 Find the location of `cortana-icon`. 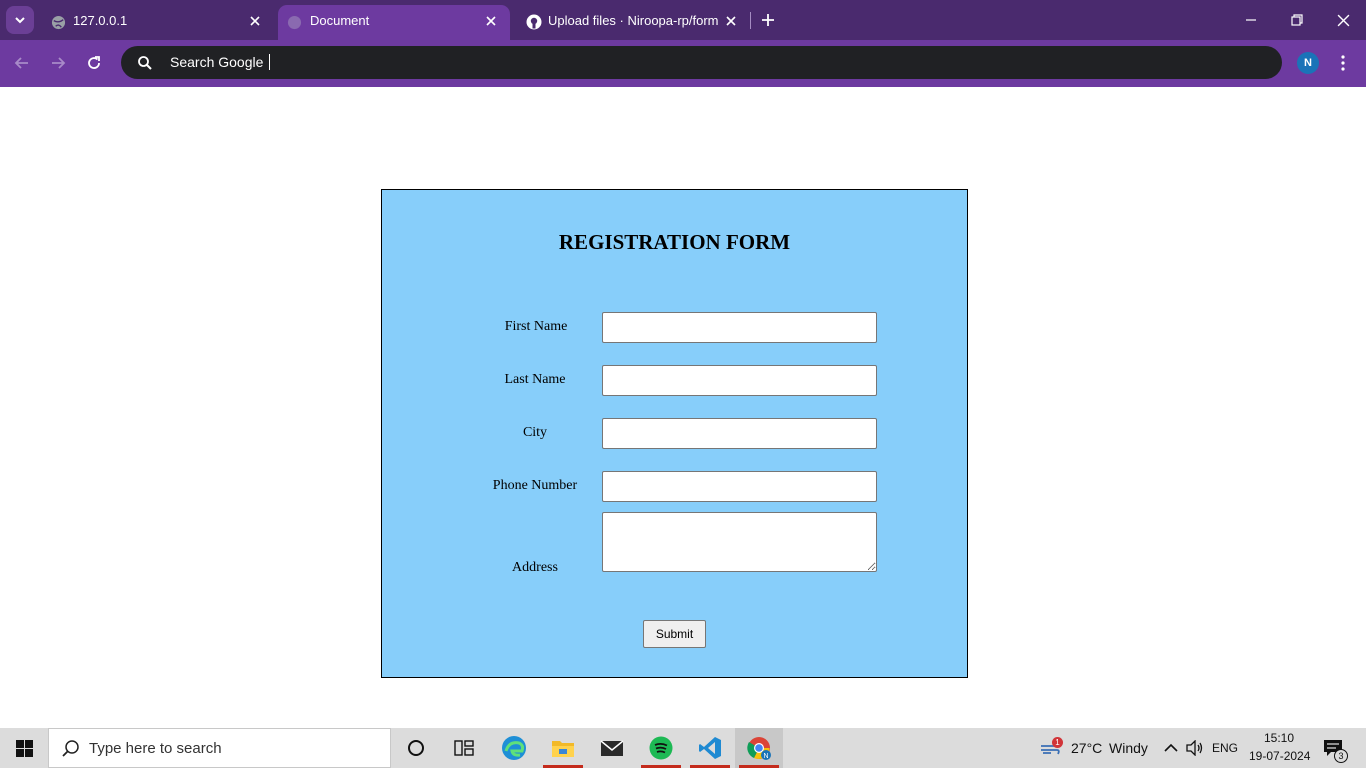

cortana-icon is located at coordinates (416, 748).